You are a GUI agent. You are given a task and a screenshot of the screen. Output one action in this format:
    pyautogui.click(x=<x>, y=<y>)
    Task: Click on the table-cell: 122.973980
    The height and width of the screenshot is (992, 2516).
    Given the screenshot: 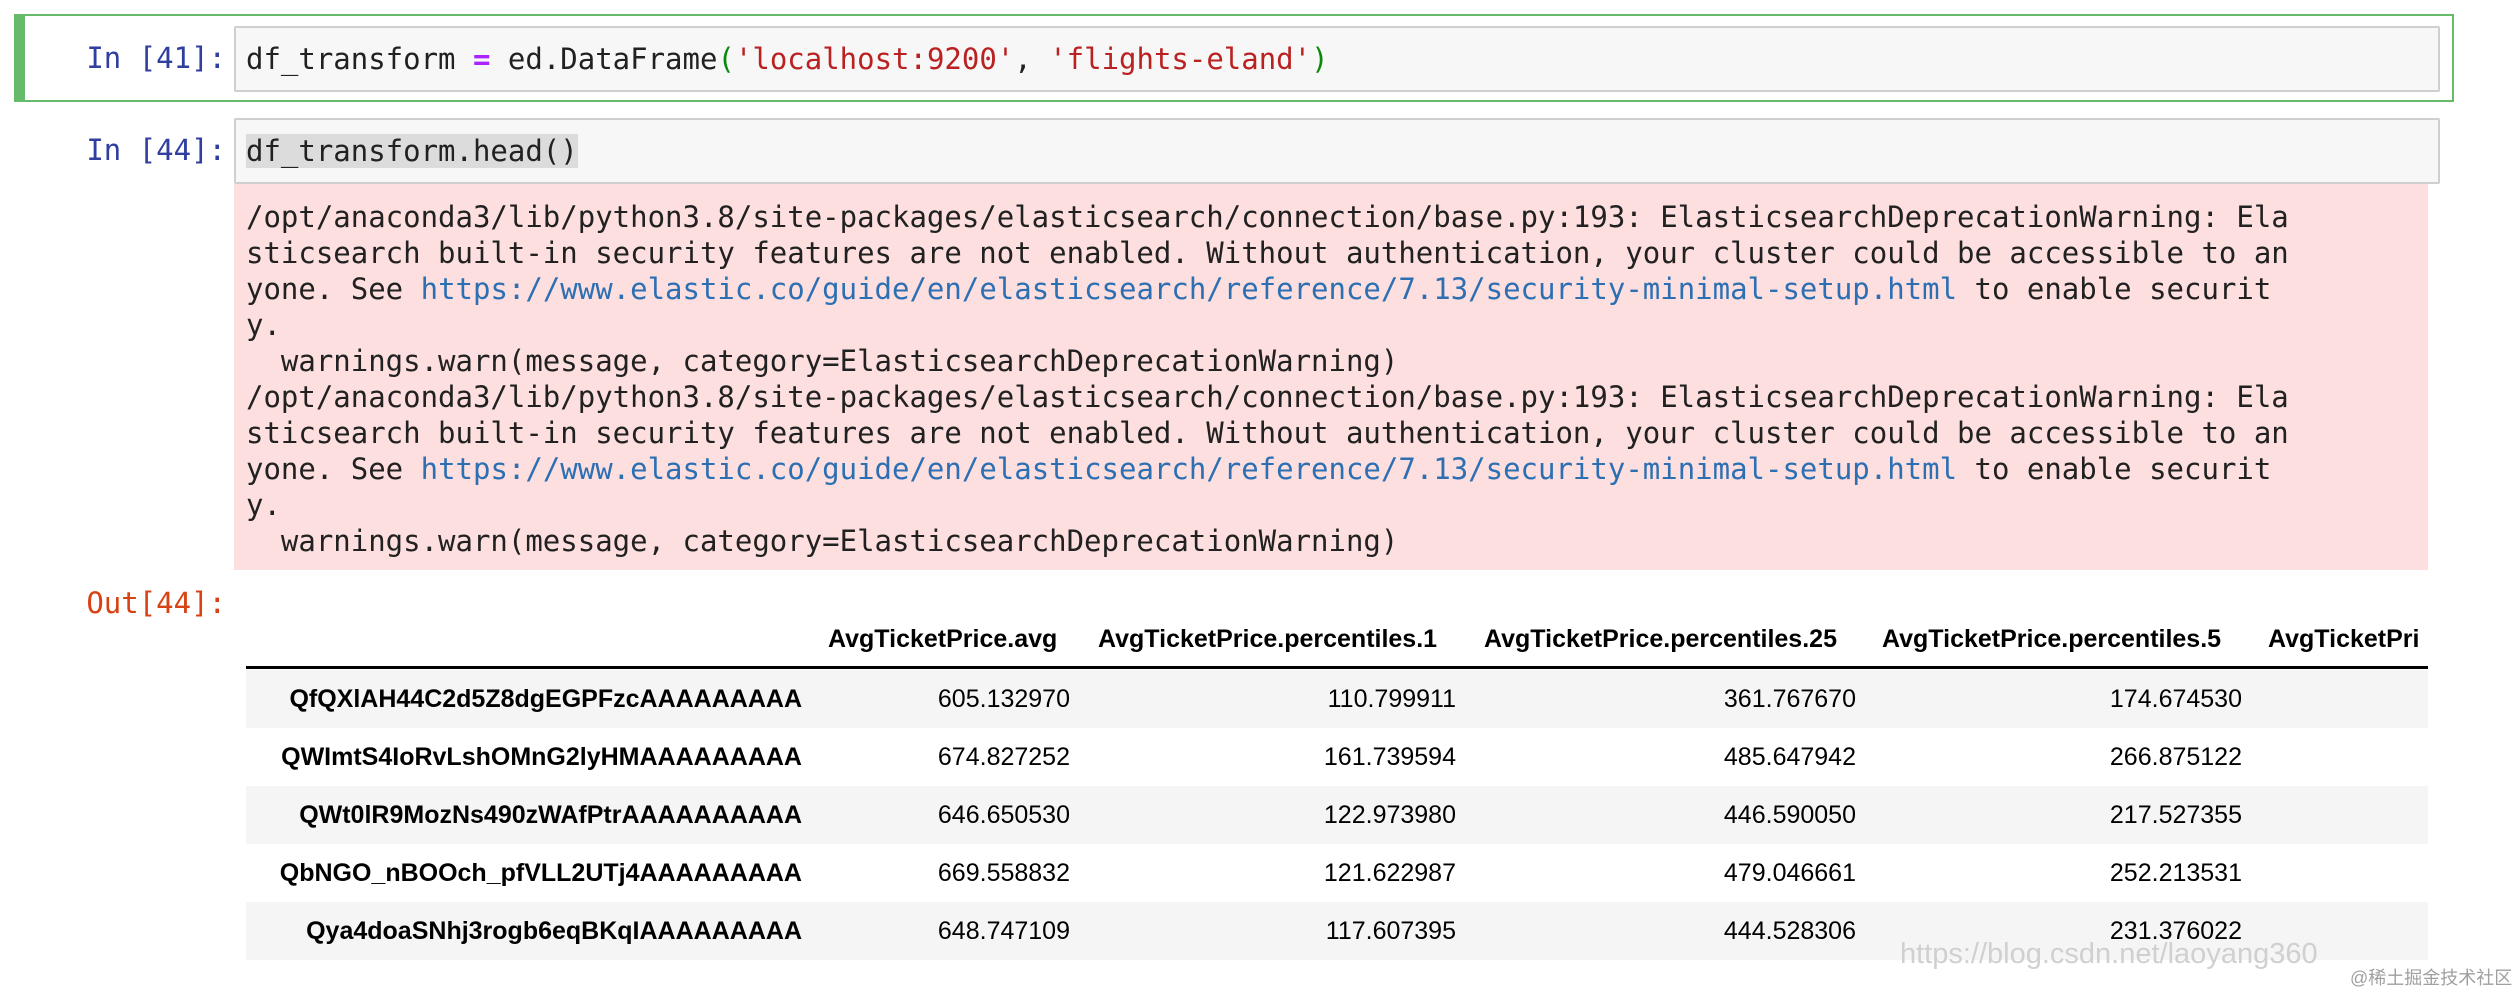 What is the action you would take?
    pyautogui.click(x=1389, y=815)
    